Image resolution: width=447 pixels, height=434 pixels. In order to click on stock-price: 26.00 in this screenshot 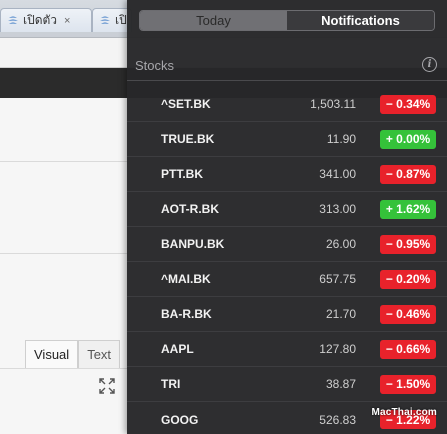, I will do `click(340, 244)`.